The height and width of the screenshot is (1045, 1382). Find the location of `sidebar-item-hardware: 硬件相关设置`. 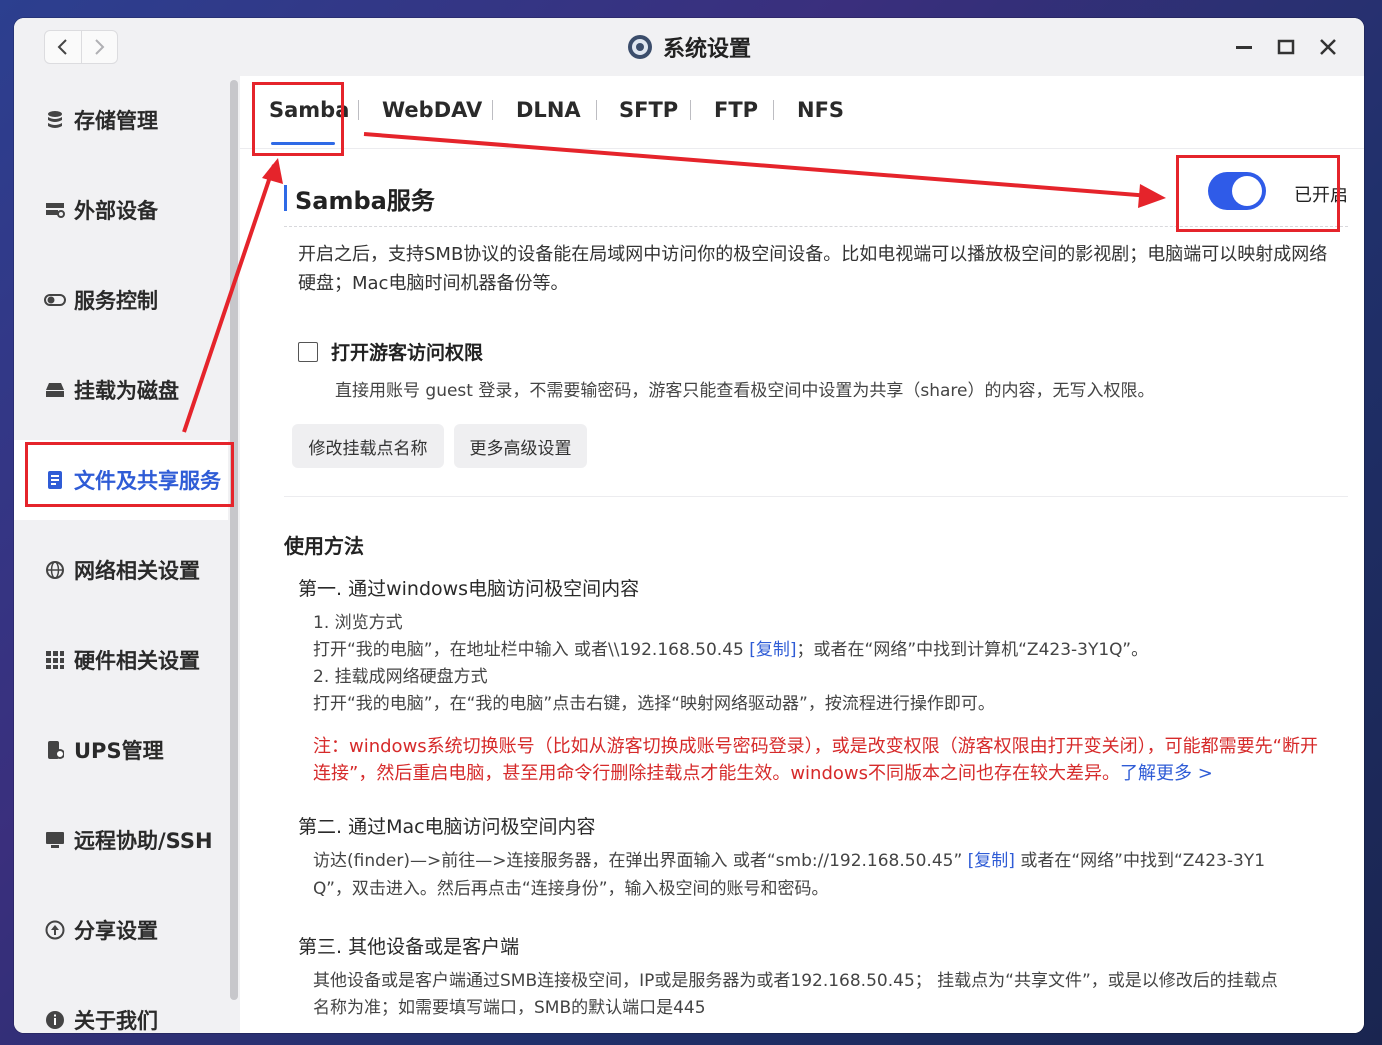

sidebar-item-hardware: 硬件相关设置 is located at coordinates (121, 660).